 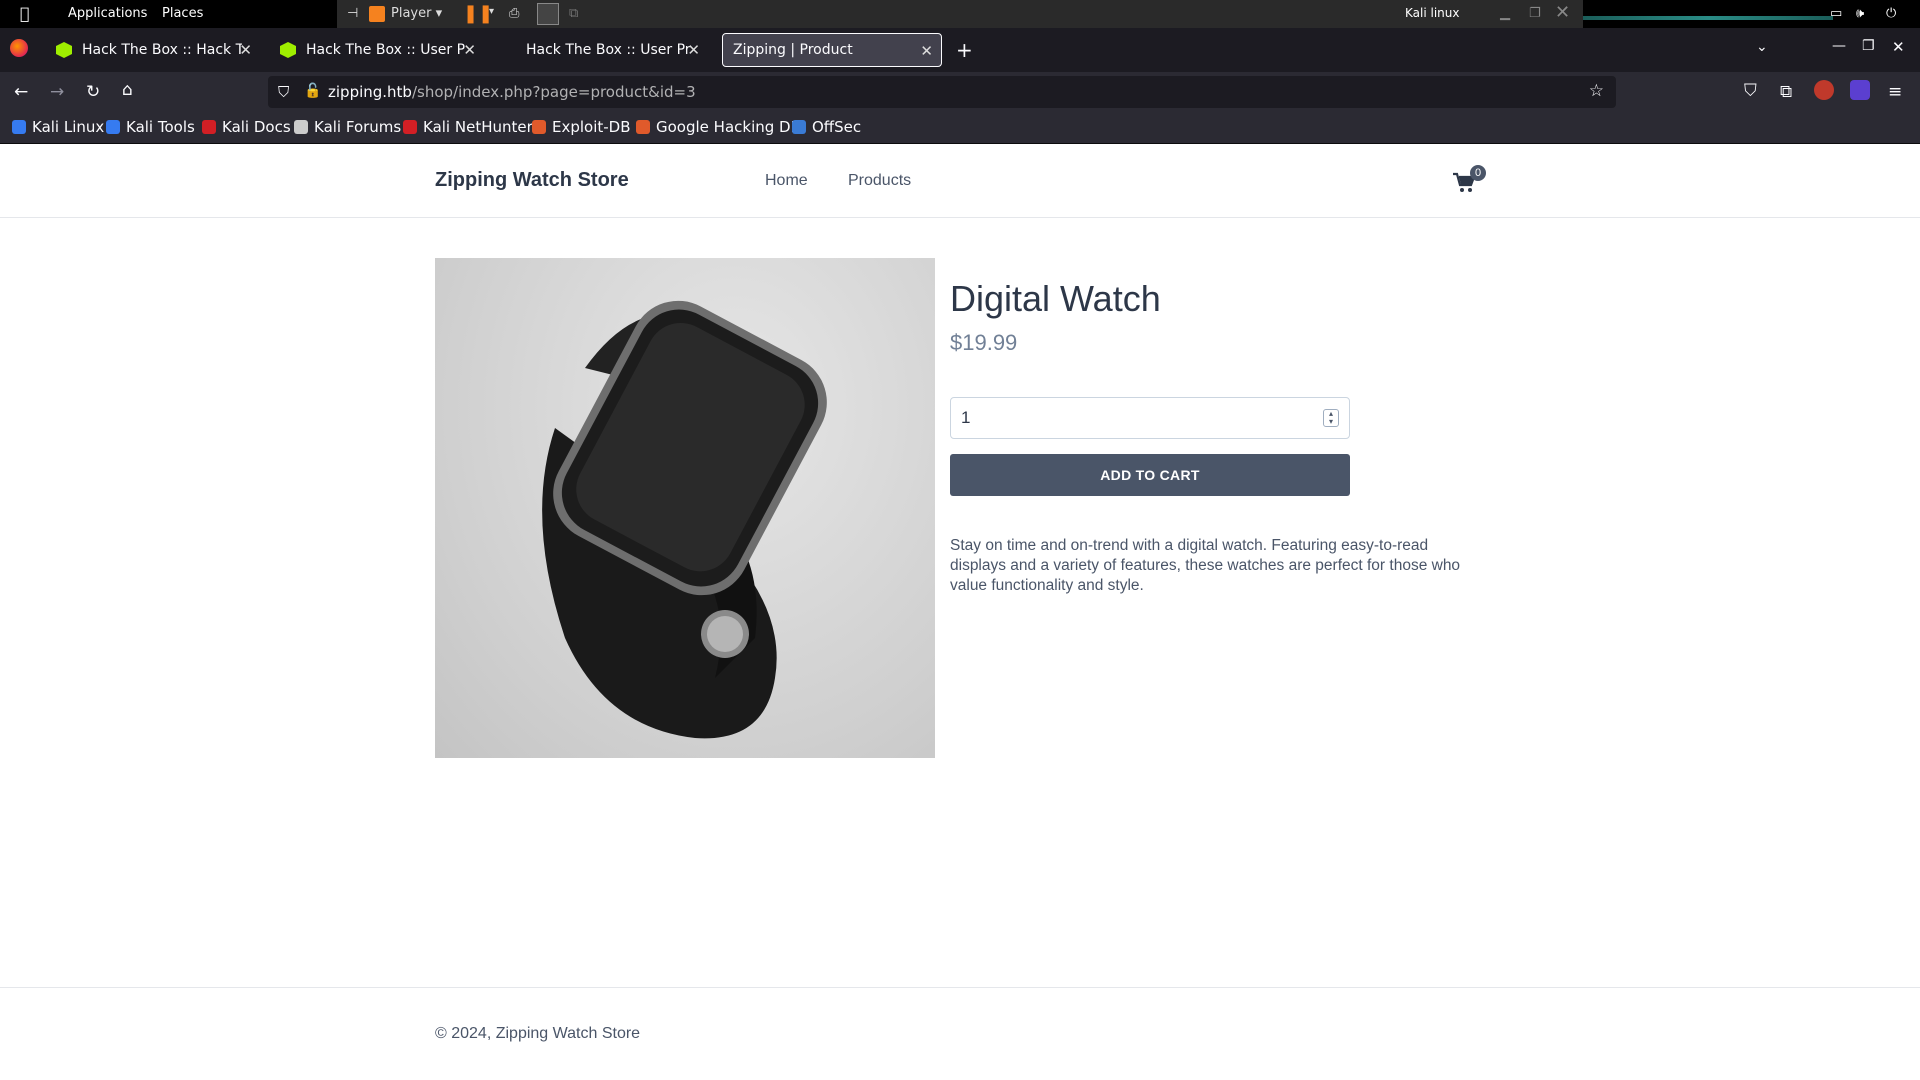 I want to click on firefox-icon, so click(x=19, y=48).